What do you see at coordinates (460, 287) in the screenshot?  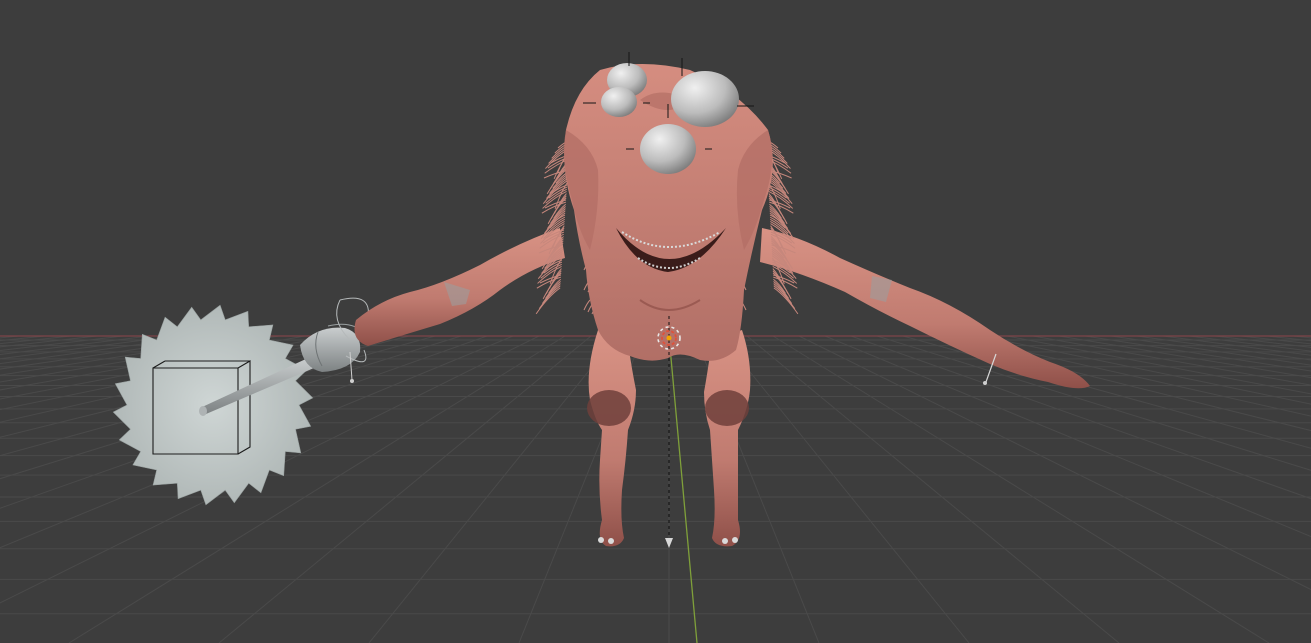 I see `creature-arm-left` at bounding box center [460, 287].